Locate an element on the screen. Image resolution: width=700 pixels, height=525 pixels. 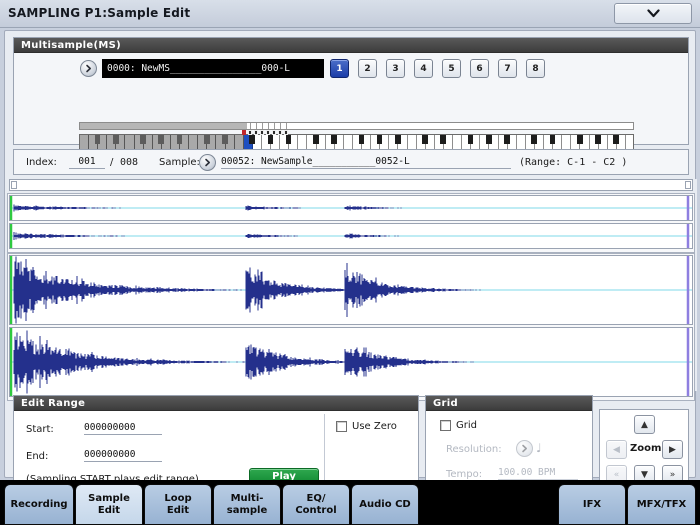
waveform-pane-overview-left is located at coordinates (351, 208).